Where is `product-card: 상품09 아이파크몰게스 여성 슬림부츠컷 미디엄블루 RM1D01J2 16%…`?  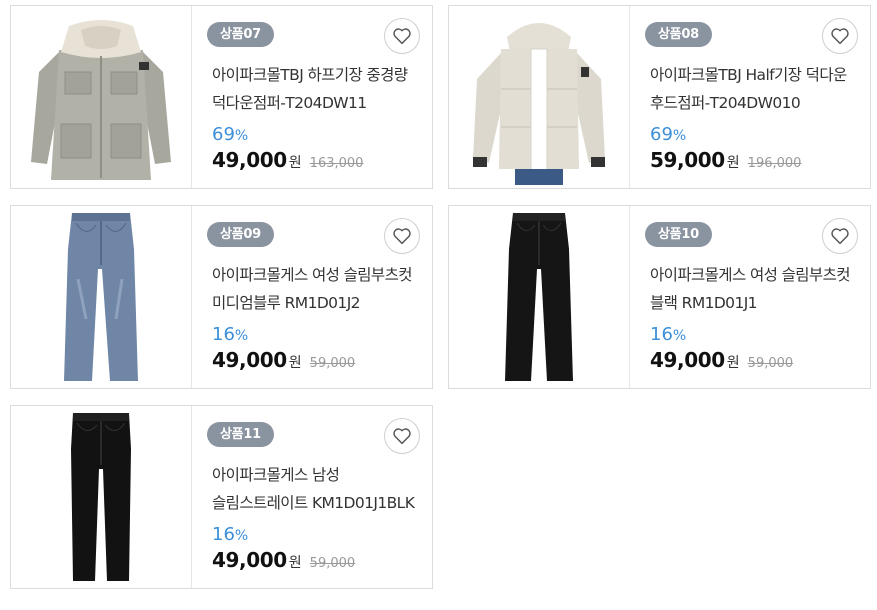 product-card: 상품09 아이파크몰게스 여성 슬림부츠컷 미디엄블루 RM1D01J2 16%… is located at coordinates (221, 297).